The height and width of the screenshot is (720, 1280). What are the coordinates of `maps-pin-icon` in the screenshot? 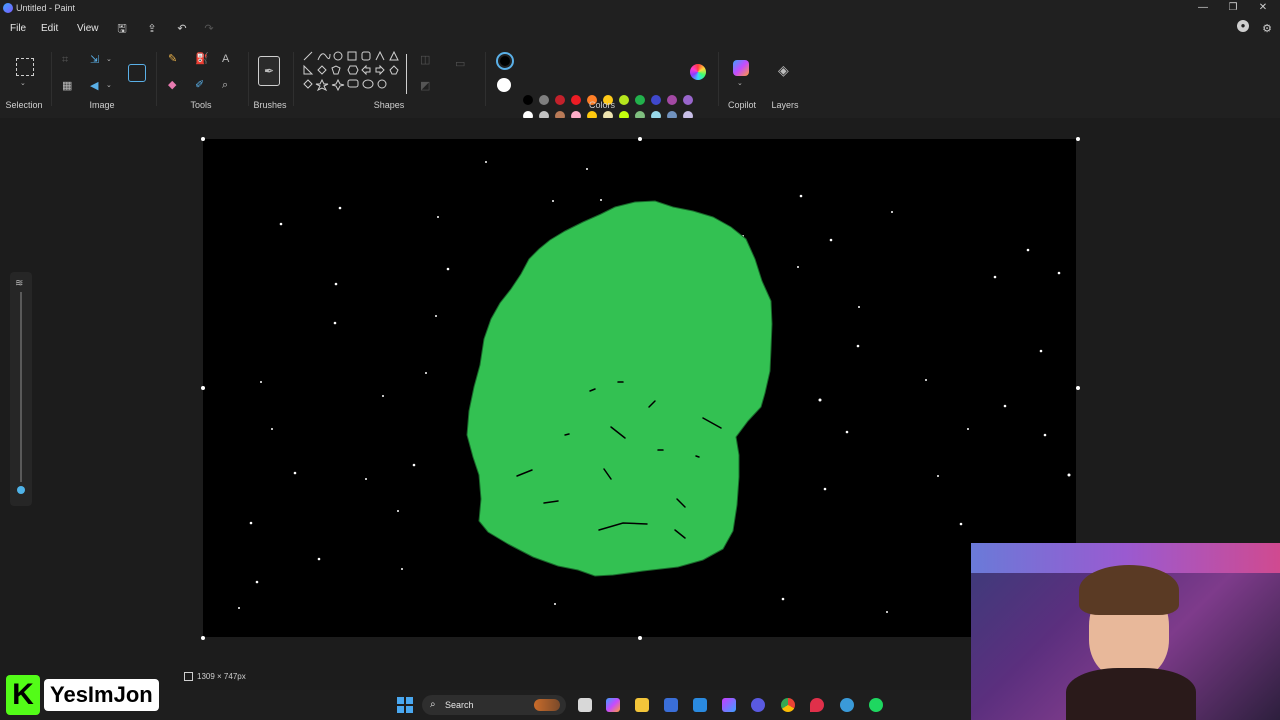 It's located at (817, 705).